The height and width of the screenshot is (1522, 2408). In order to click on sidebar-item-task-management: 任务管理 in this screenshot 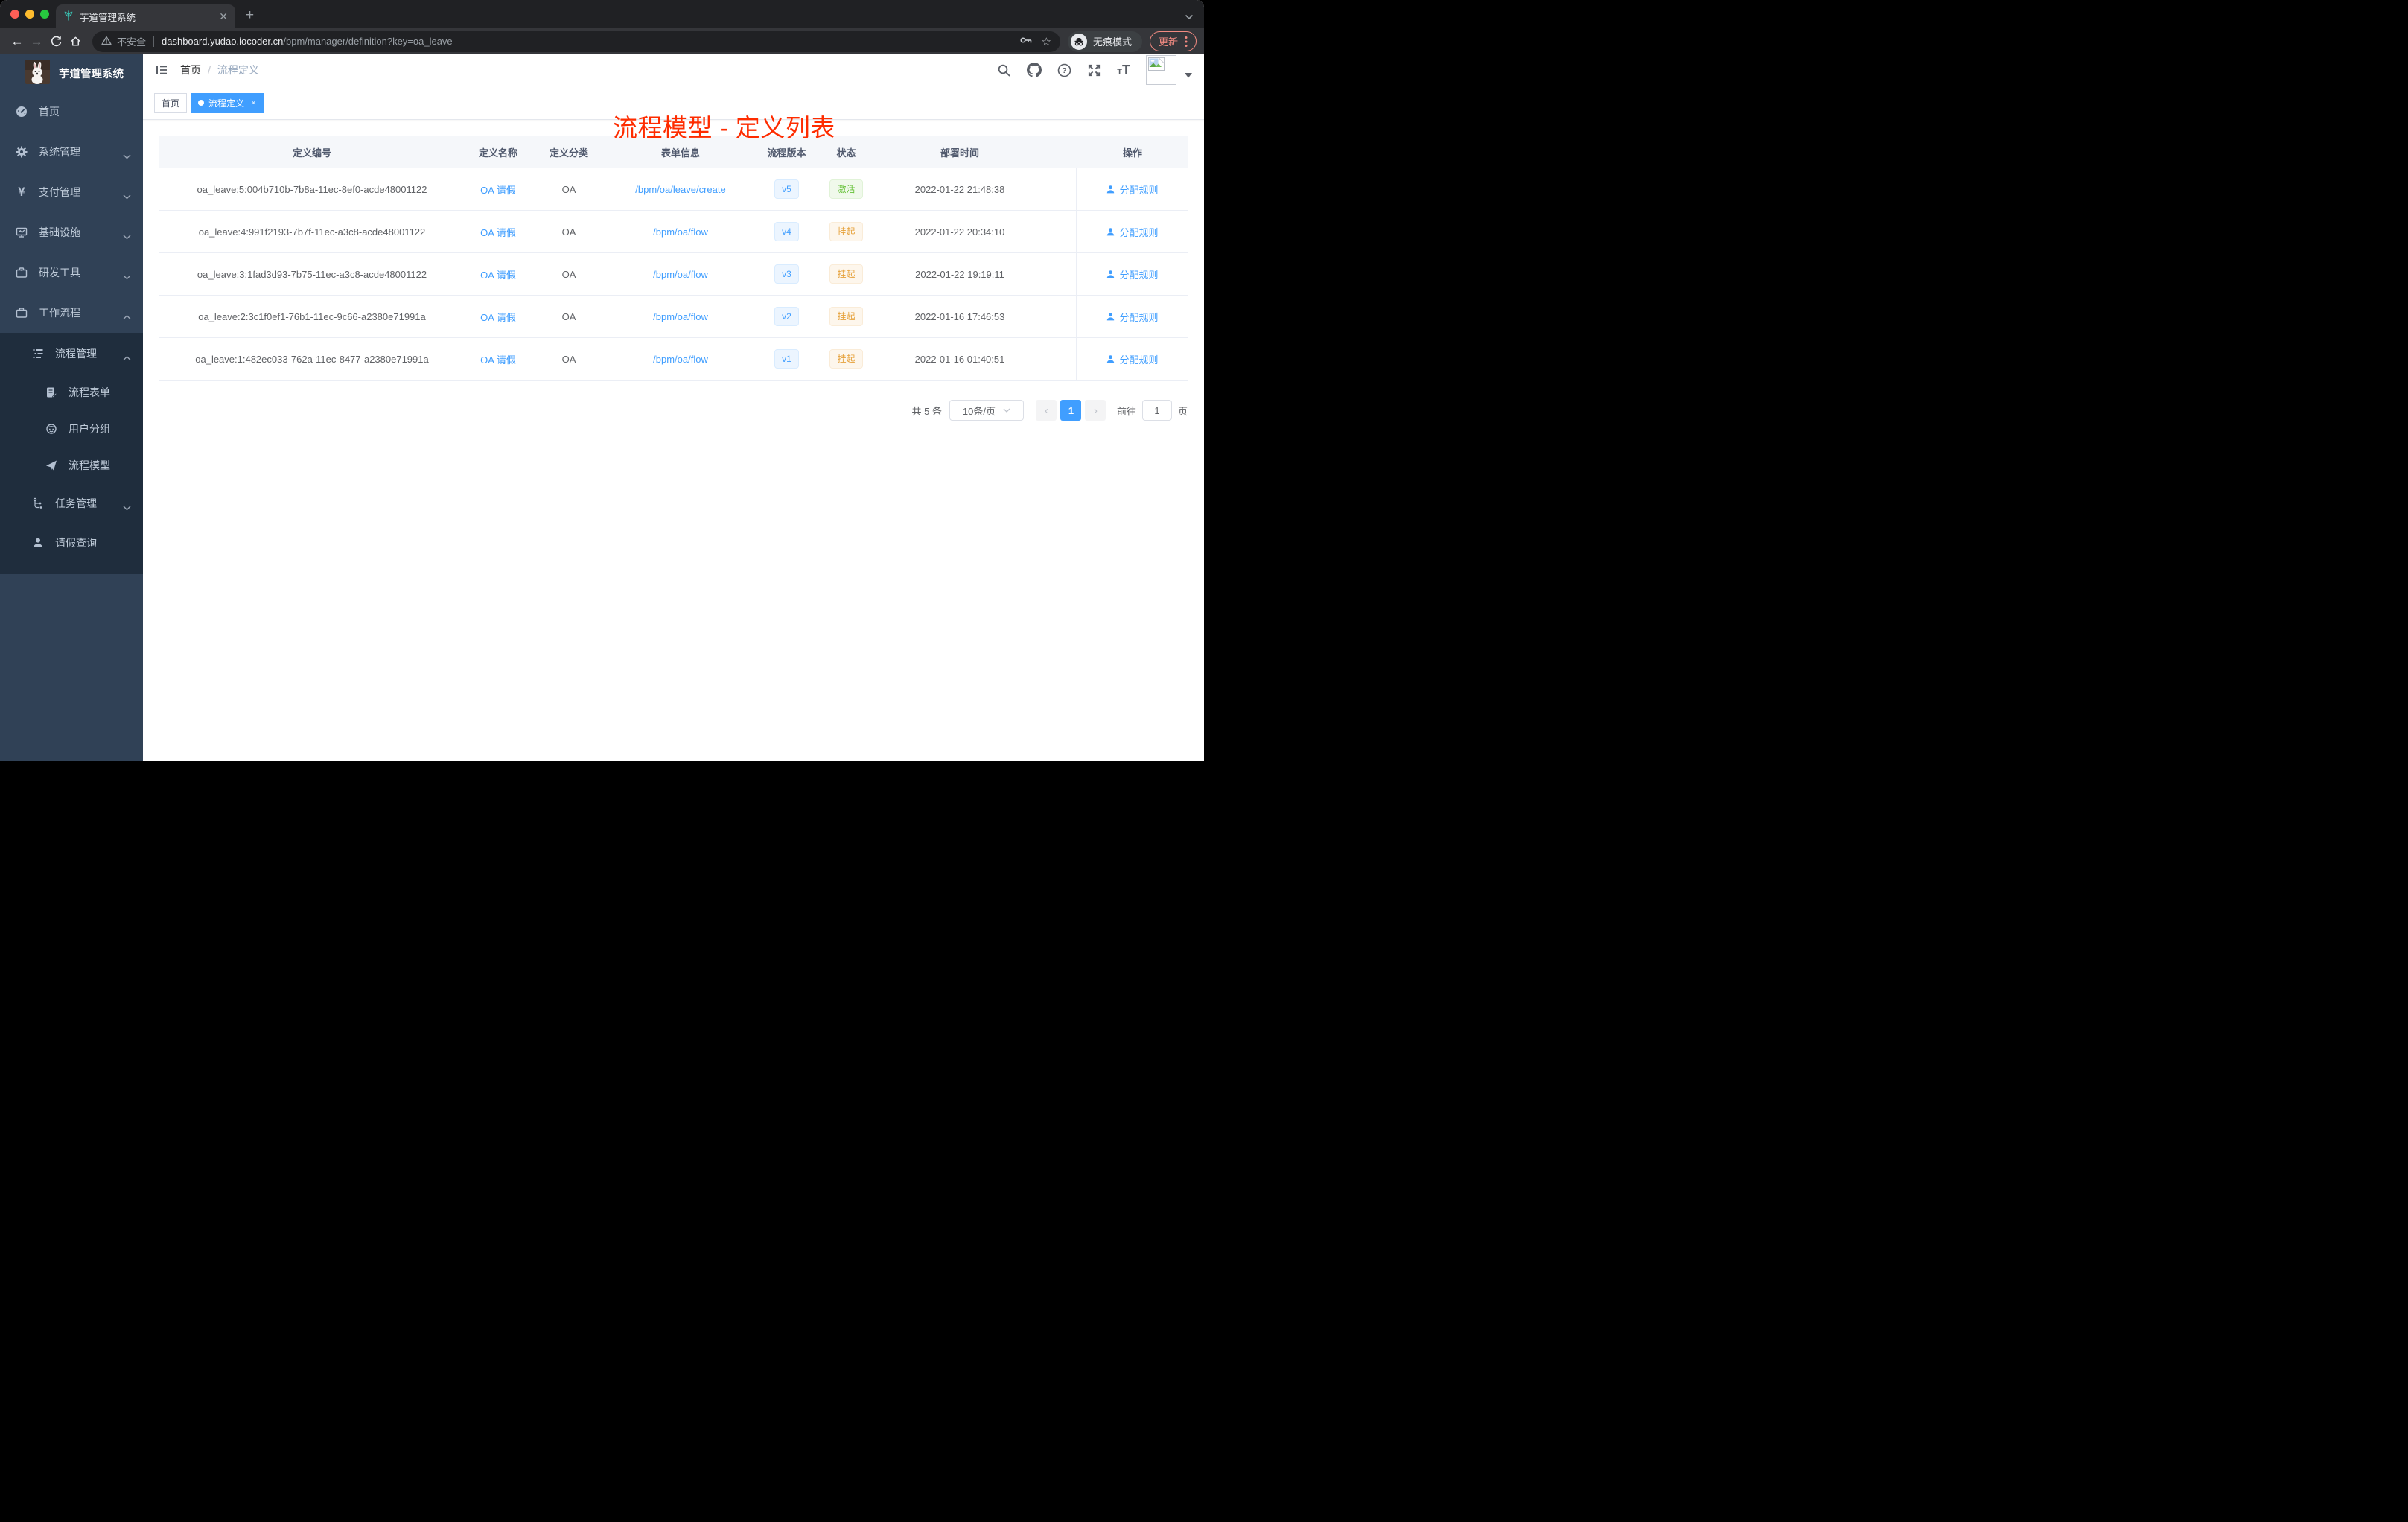, I will do `click(71, 503)`.